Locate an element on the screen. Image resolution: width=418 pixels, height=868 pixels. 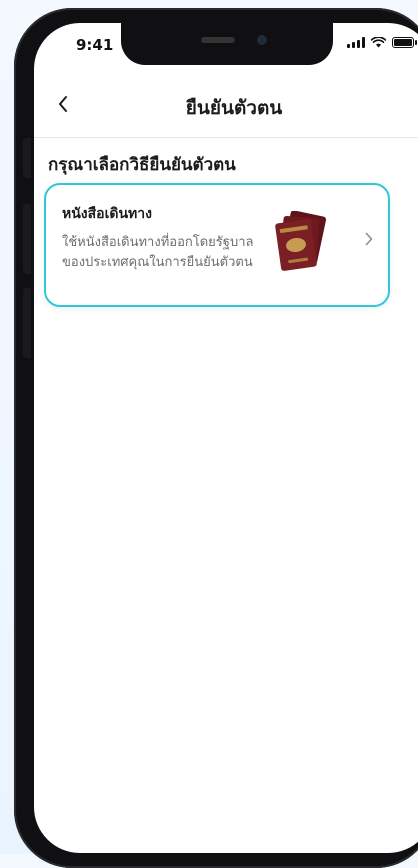
battery-icon is located at coordinates (404, 42).